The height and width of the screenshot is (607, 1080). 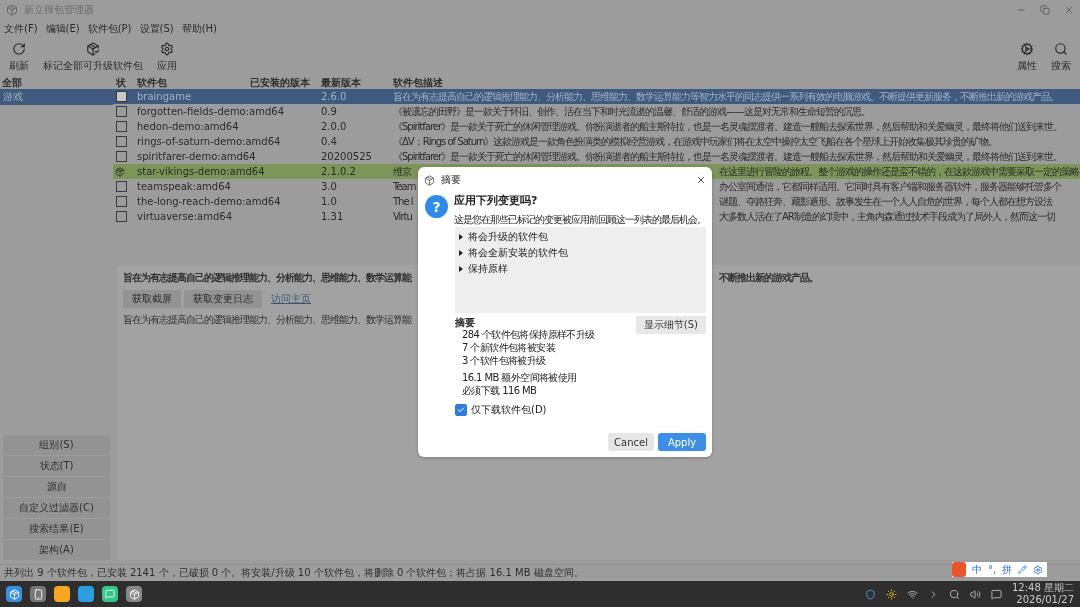 I want to click on package-name: spiritfarer-demo:amd64, so click(x=196, y=156).